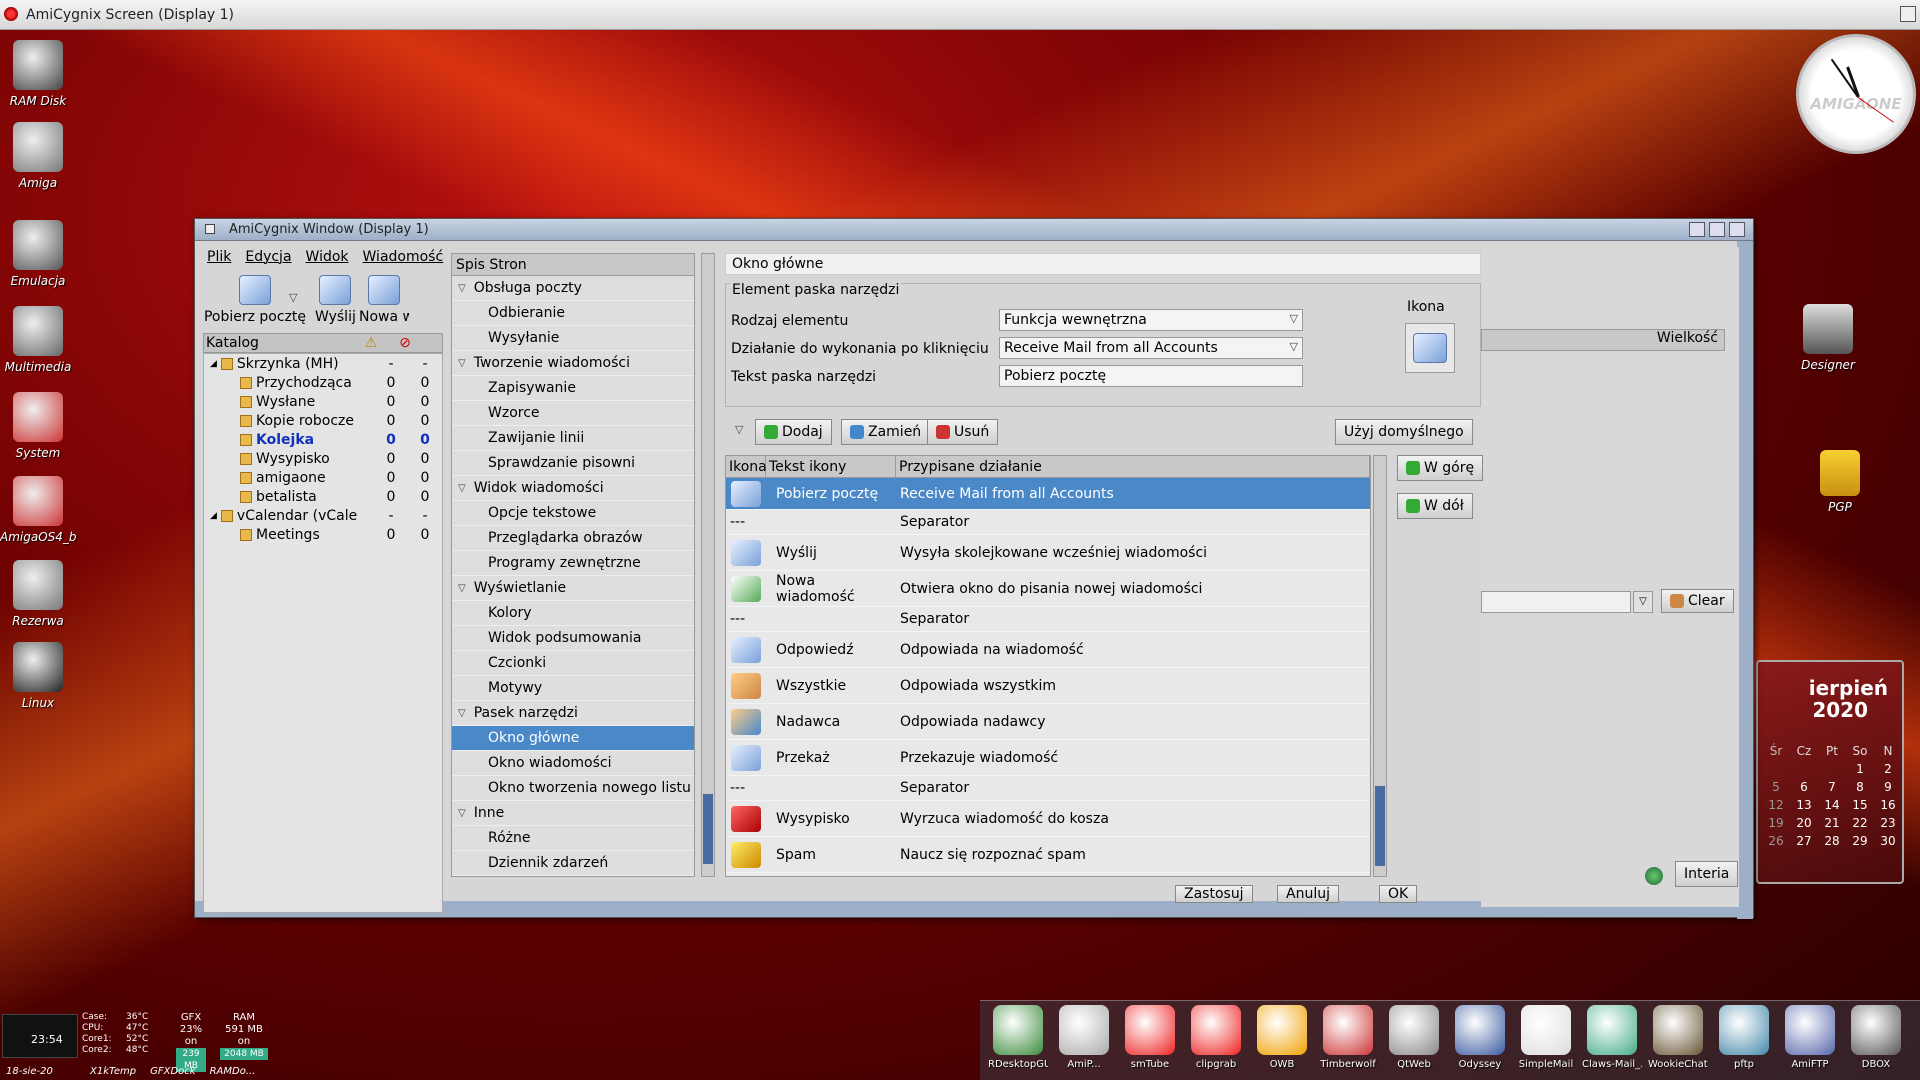 The image size is (1920, 1080). Describe the element at coordinates (213, 364) in the screenshot. I see `tree-toggle-icon: ◢` at that location.